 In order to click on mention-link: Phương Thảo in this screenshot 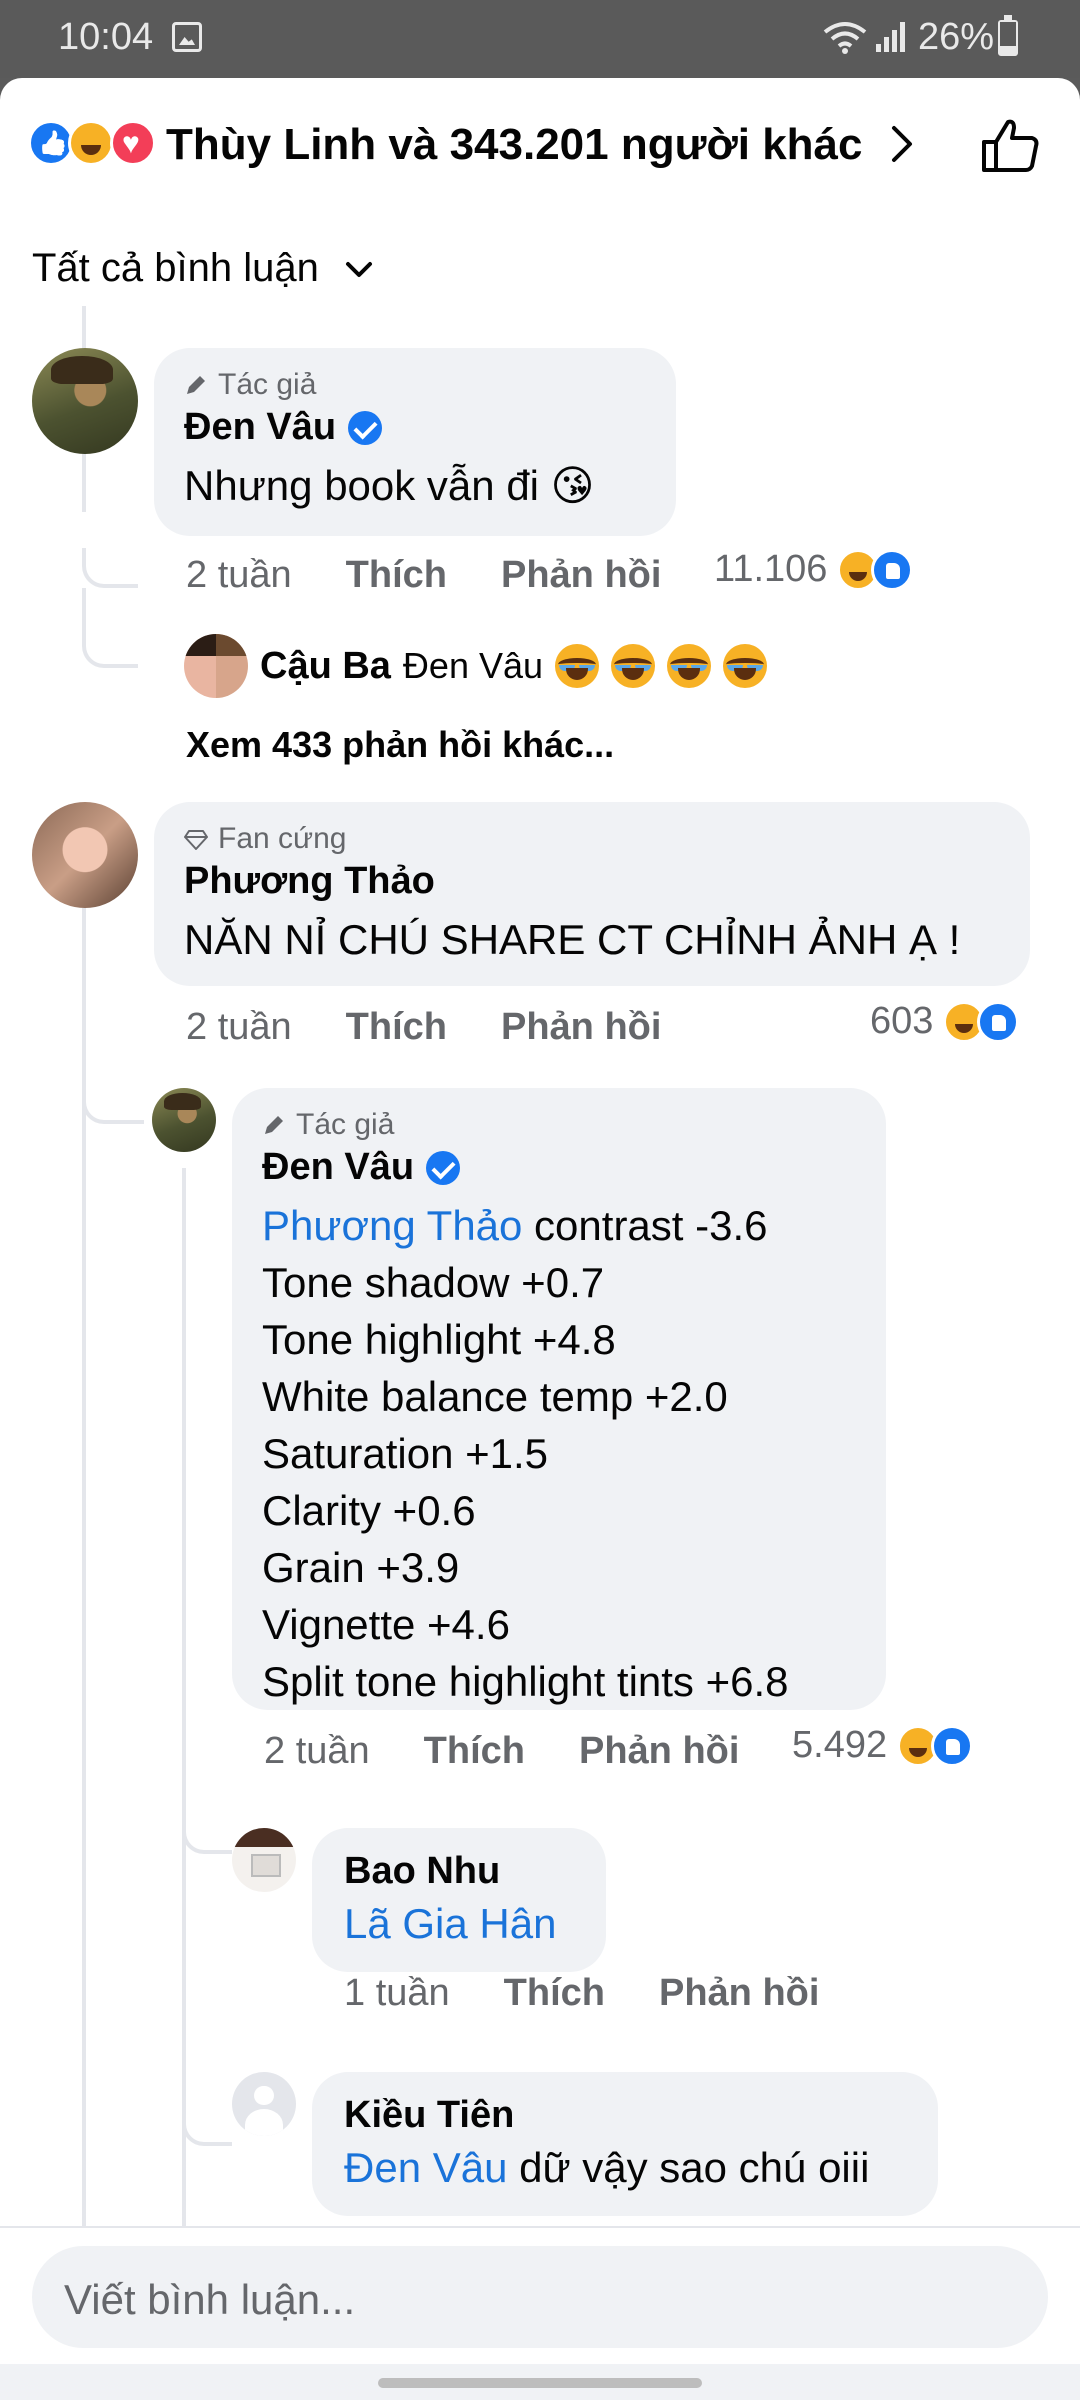, I will do `click(392, 1225)`.